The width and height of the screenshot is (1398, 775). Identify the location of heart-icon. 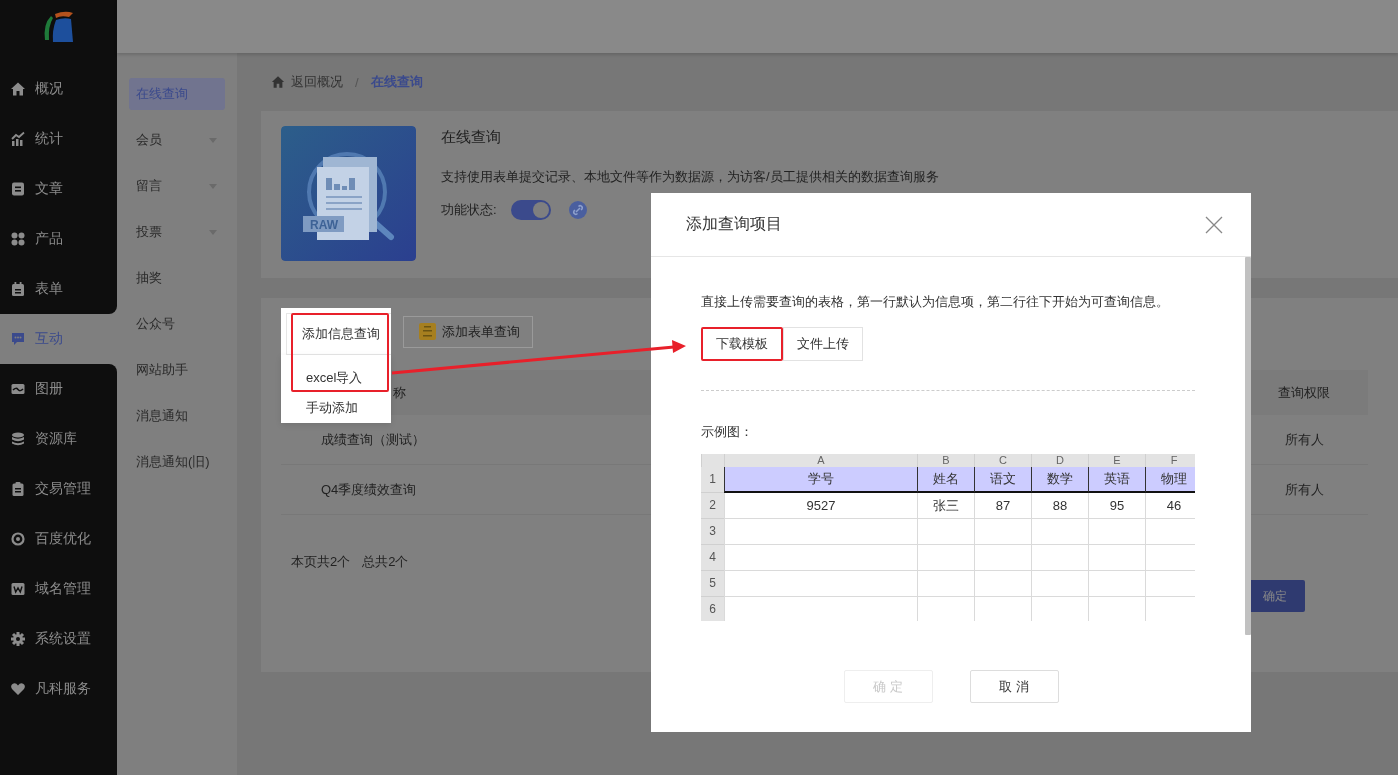
(18, 689).